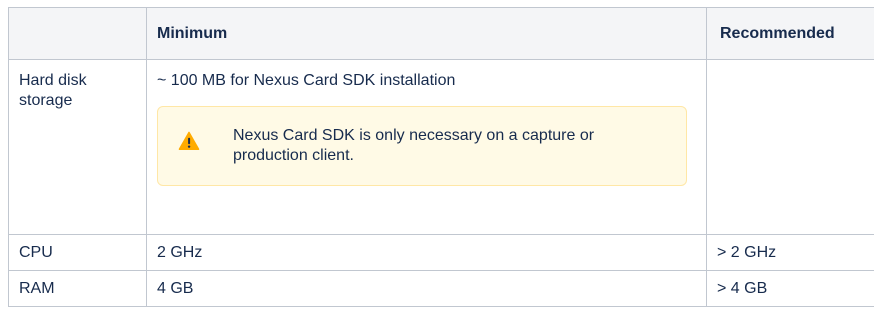  What do you see at coordinates (306, 80) in the screenshot?
I see `storage-minimum-text: ~ 100 MB for Nexus Card SDK installation` at bounding box center [306, 80].